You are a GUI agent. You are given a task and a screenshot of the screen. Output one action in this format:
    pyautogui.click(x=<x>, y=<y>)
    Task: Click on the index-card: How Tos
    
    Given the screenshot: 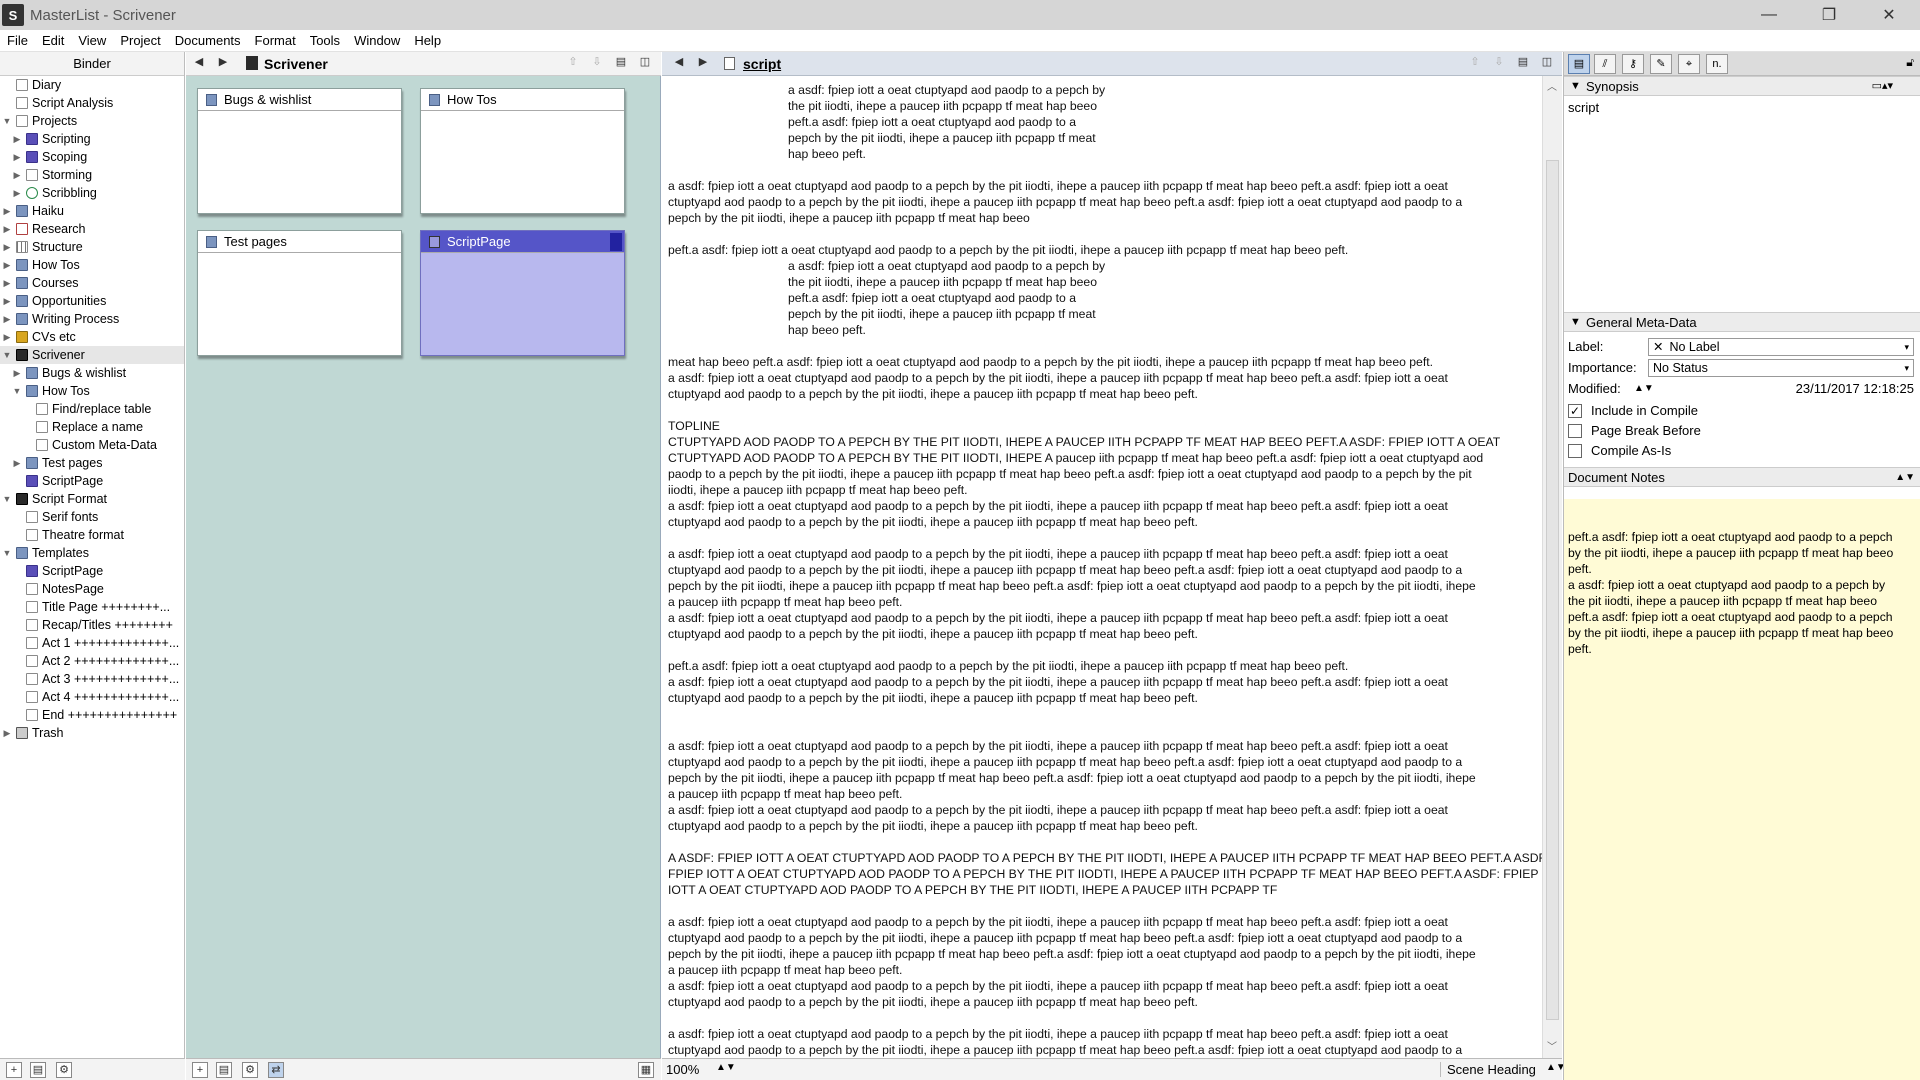 What is the action you would take?
    pyautogui.click(x=522, y=151)
    